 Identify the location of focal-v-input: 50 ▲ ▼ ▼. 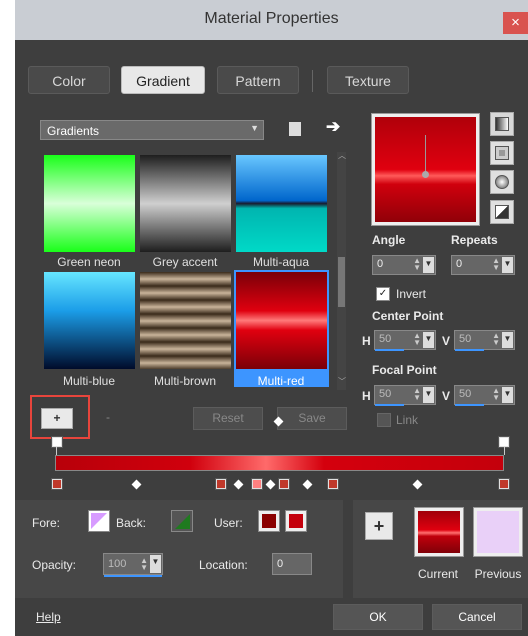
(484, 395).